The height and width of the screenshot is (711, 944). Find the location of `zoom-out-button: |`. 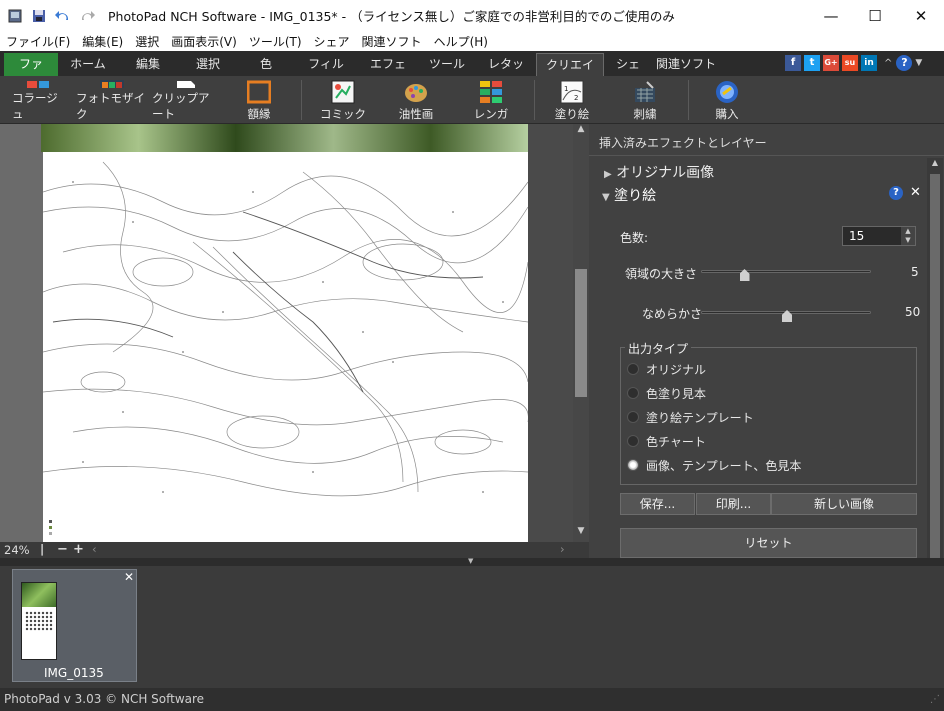

zoom-out-button: | is located at coordinates (42, 549).